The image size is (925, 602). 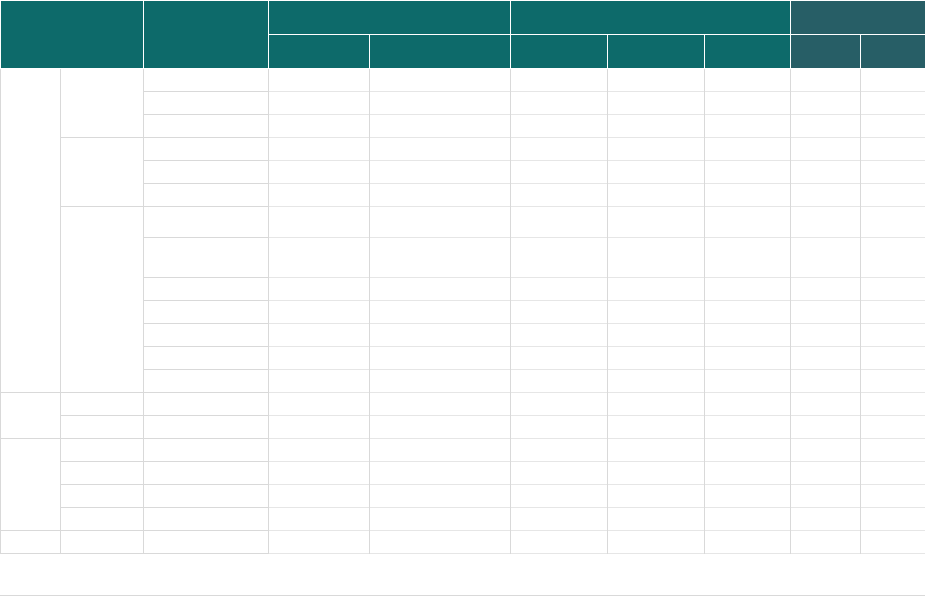 I want to click on table-header, so click(x=462, y=34).